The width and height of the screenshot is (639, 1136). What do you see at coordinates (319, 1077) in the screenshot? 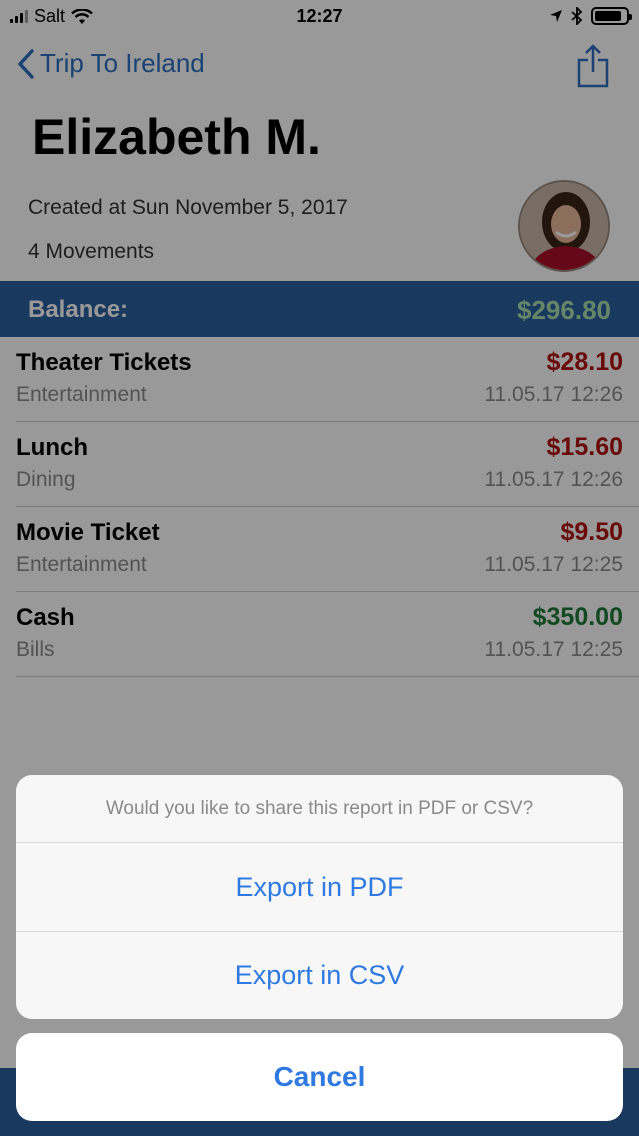
I see `cancel-button: Cancel` at bounding box center [319, 1077].